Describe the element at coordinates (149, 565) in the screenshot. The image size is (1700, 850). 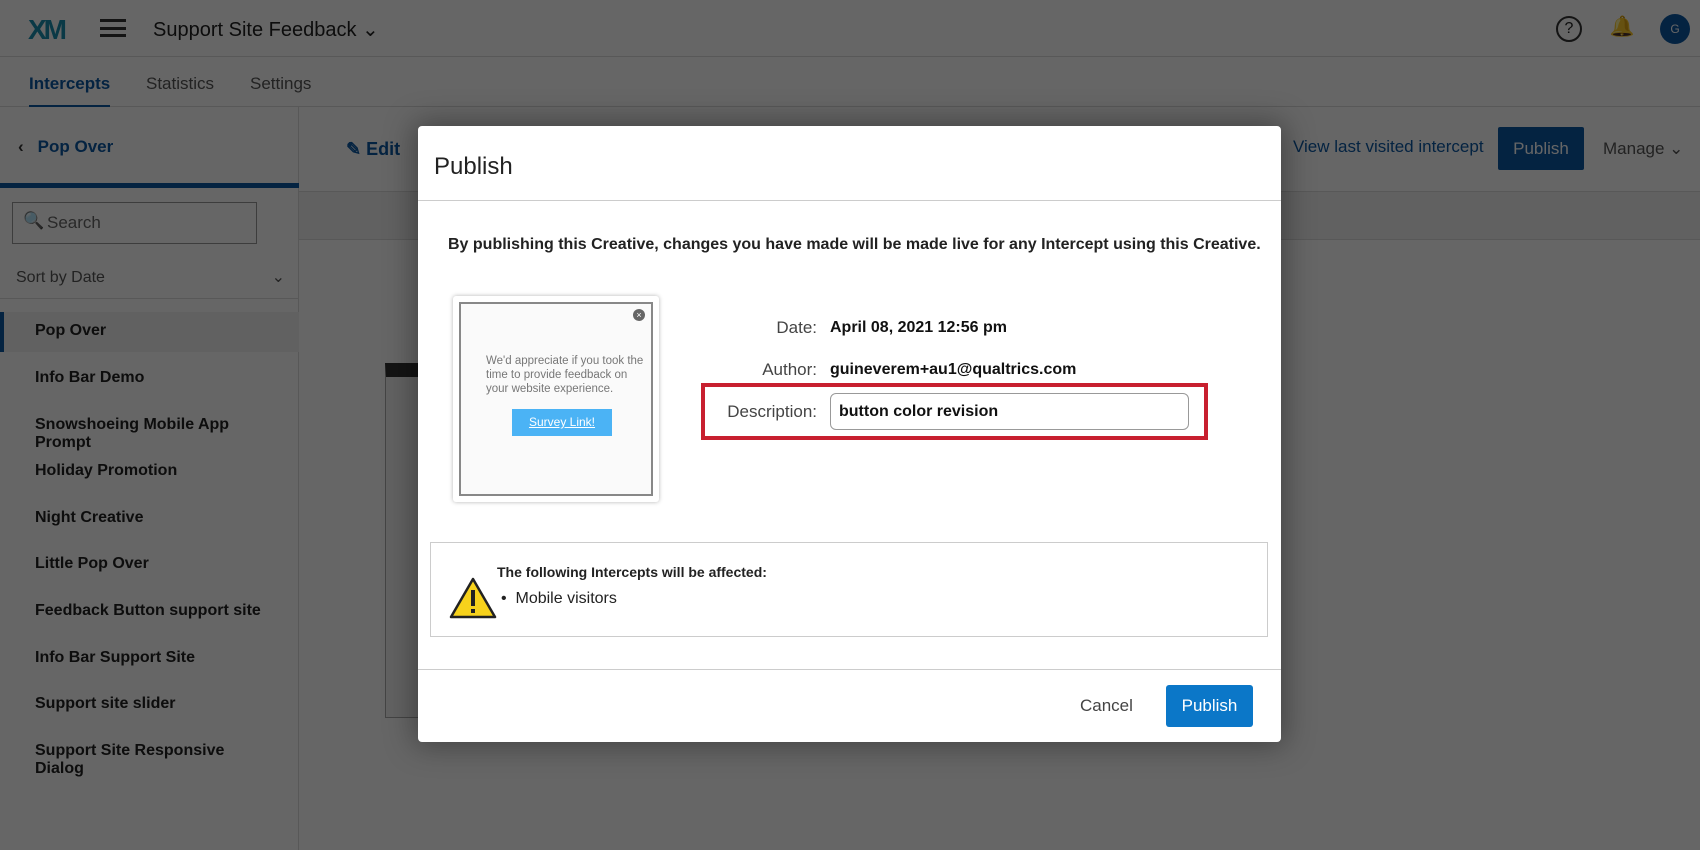
I see `list-item: Little Pop Over` at that location.